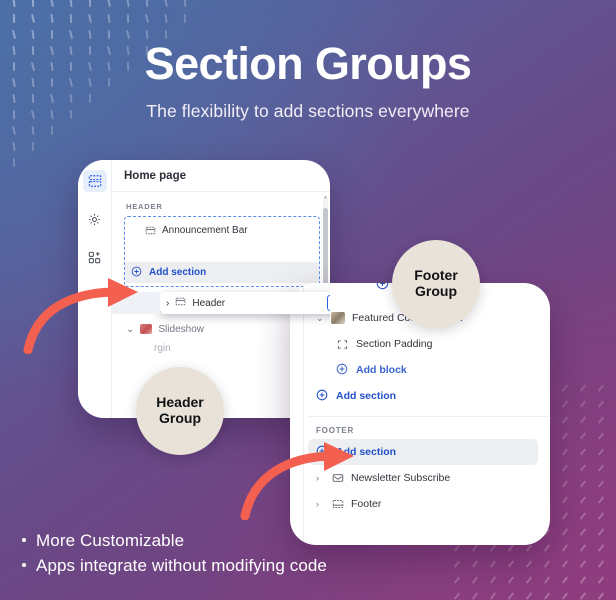 Image resolution: width=616 pixels, height=600 pixels. What do you see at coordinates (146, 329) in the screenshot?
I see `slideshow-thumb-icon` at bounding box center [146, 329].